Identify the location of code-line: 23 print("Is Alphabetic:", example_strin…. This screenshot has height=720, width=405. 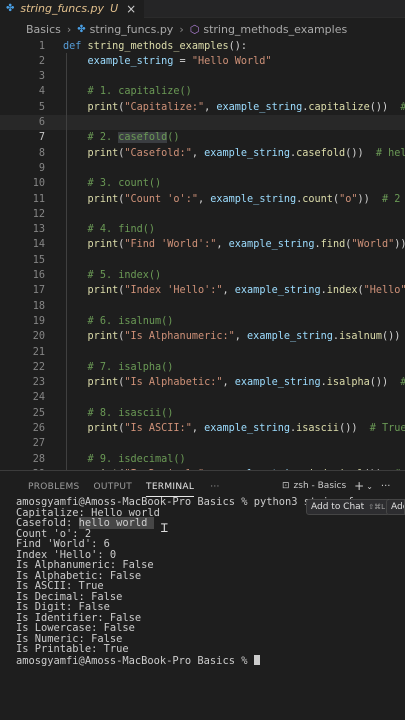
(202, 382).